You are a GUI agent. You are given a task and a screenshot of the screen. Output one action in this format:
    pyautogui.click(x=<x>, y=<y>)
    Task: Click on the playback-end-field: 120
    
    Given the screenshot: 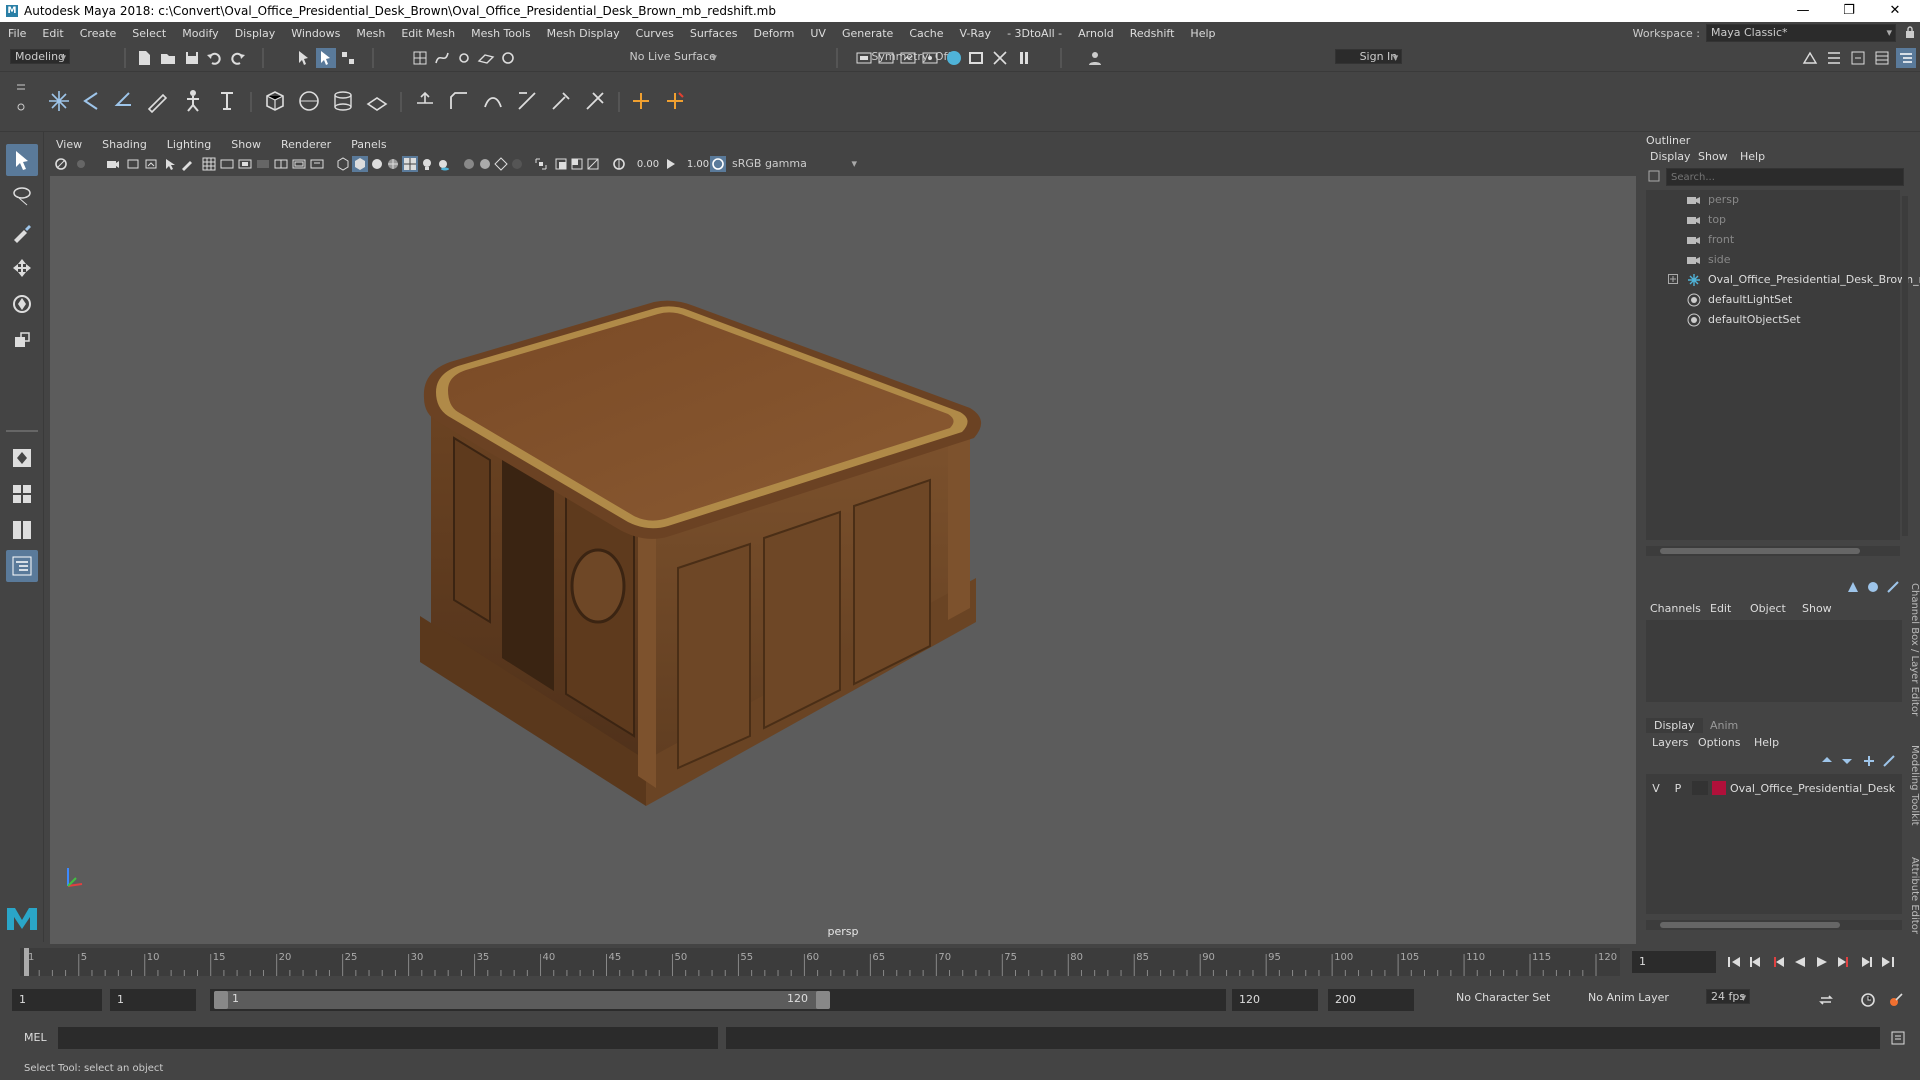 What is the action you would take?
    pyautogui.click(x=1275, y=1000)
    